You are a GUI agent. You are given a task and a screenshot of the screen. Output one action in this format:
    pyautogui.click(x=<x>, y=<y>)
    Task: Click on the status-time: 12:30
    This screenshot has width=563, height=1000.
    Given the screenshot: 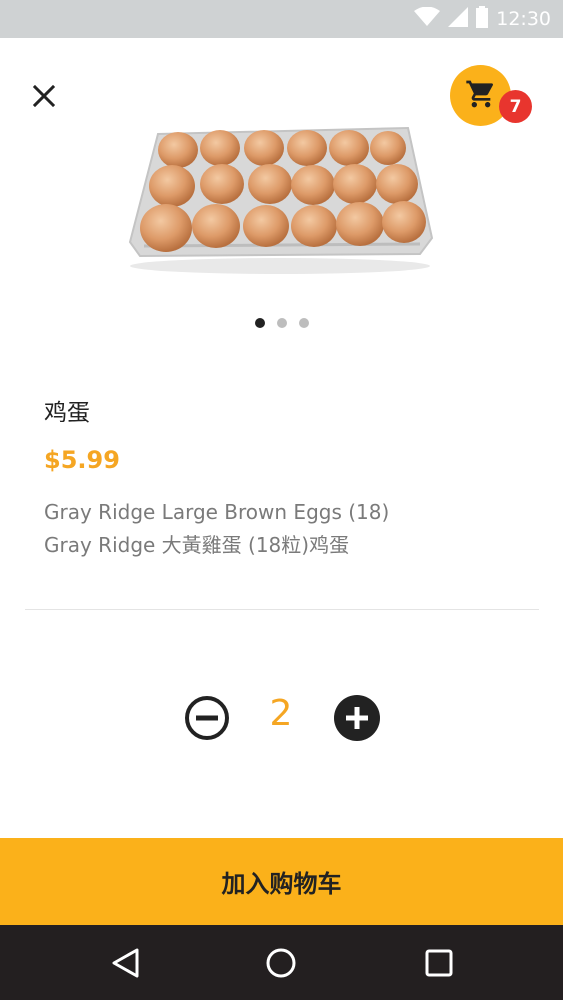 What is the action you would take?
    pyautogui.click(x=523, y=19)
    